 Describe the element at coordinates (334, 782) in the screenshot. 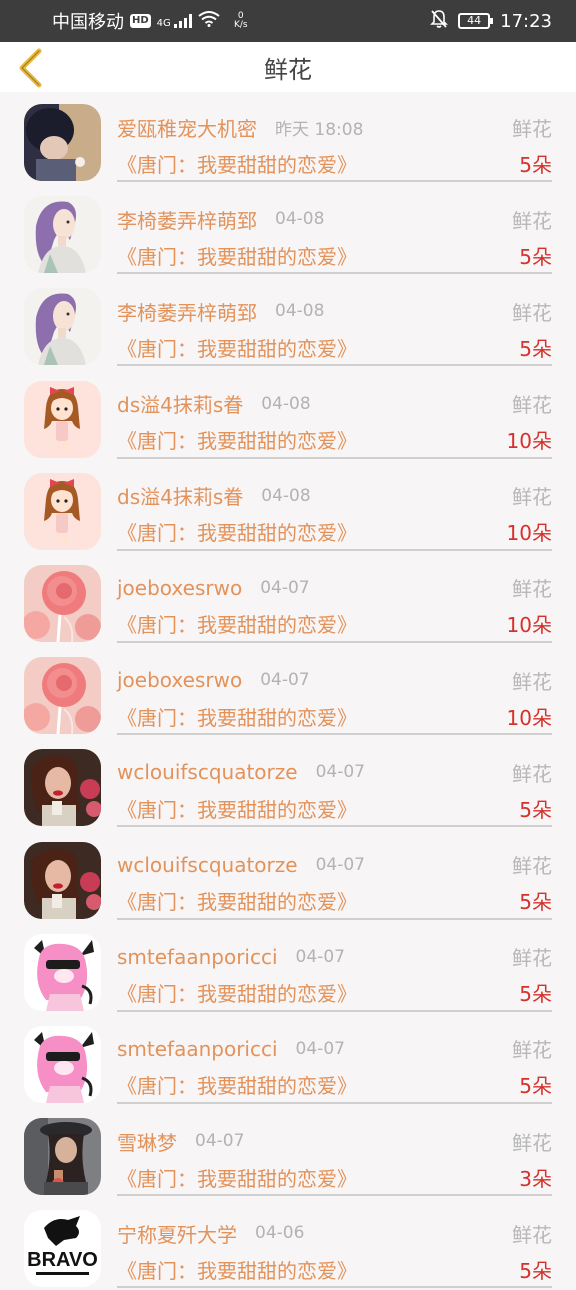

I see `list-item-info: wclouifscquatorze 04-07 鲜花 《唐门：我要甜甜的恋爱》 5朵` at that location.